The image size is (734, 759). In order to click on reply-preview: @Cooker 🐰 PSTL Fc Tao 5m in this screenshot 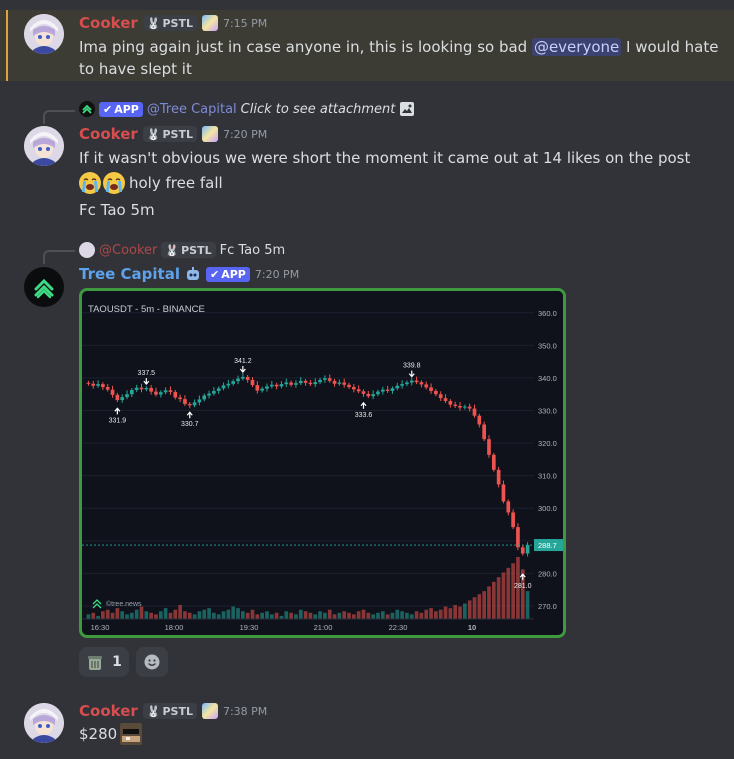, I will do `click(182, 250)`.